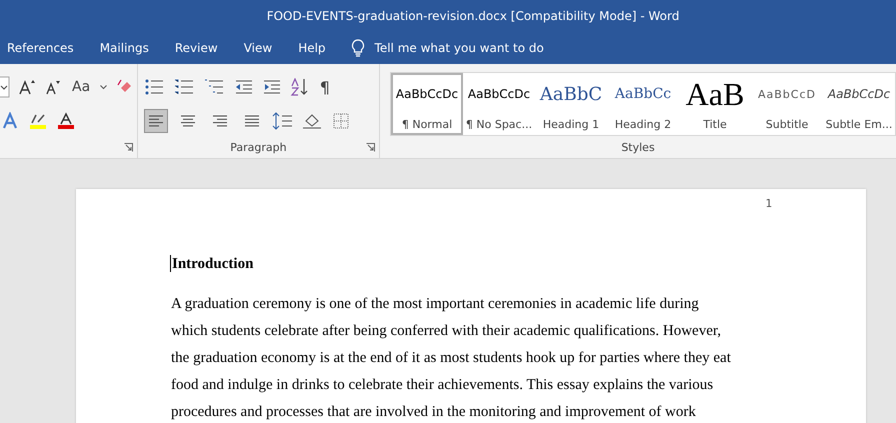 The height and width of the screenshot is (423, 896). What do you see at coordinates (27, 87) in the screenshot?
I see `grow-font-icon` at bounding box center [27, 87].